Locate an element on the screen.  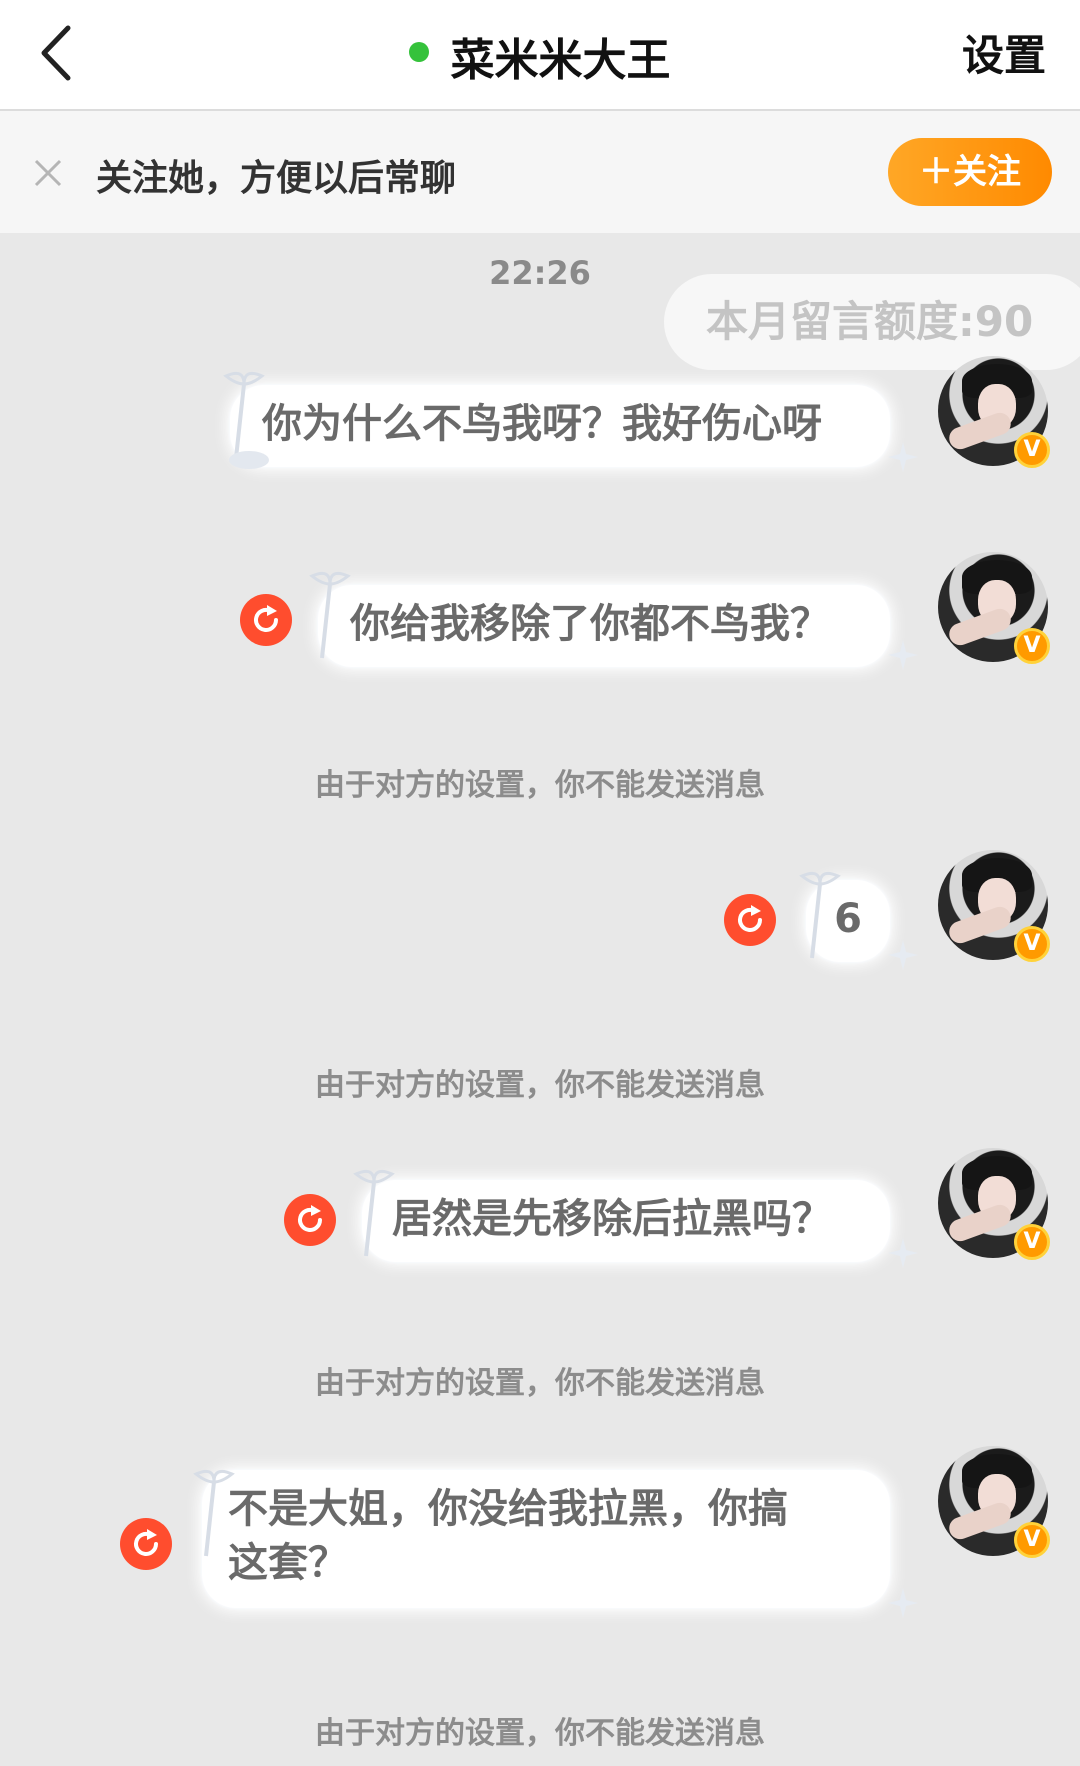
online-status-dot is located at coordinates (419, 52).